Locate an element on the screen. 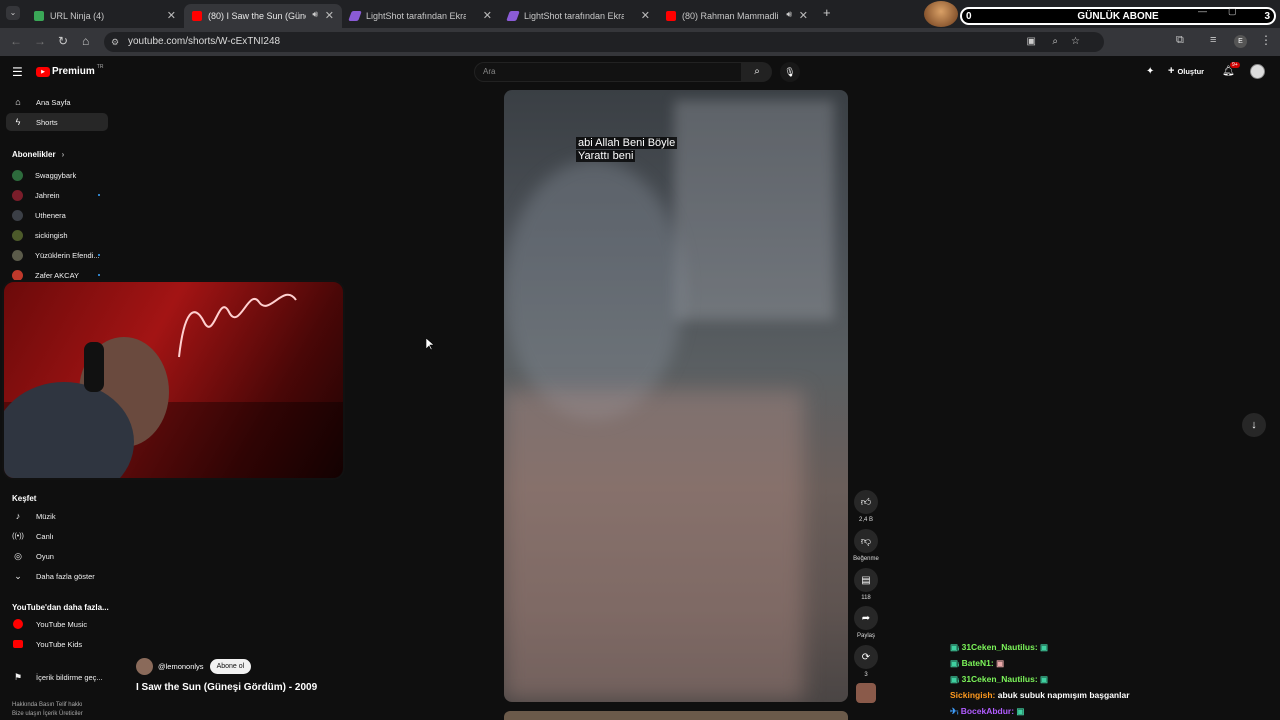 The height and width of the screenshot is (720, 1280). extensions-icon: ⧉ is located at coordinates (1180, 40).